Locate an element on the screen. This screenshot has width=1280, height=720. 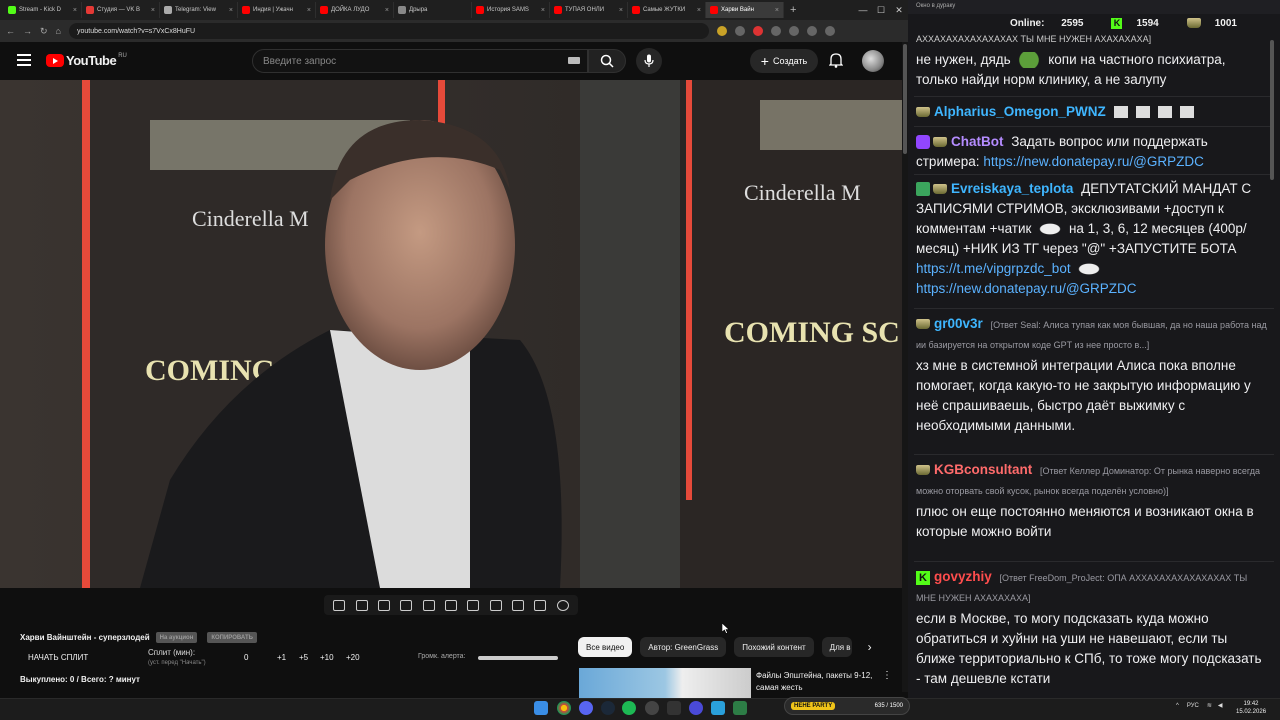
search-button is located at coordinates (607, 61).